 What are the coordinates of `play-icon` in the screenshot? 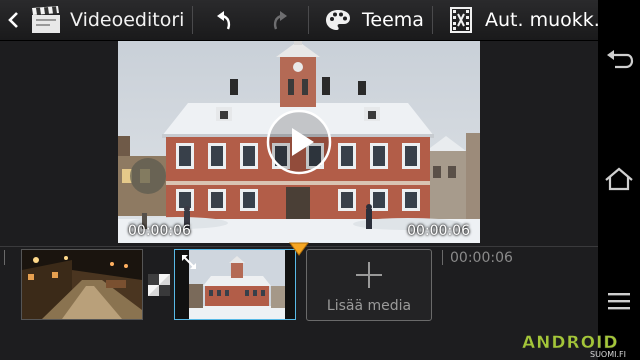 It's located at (299, 142).